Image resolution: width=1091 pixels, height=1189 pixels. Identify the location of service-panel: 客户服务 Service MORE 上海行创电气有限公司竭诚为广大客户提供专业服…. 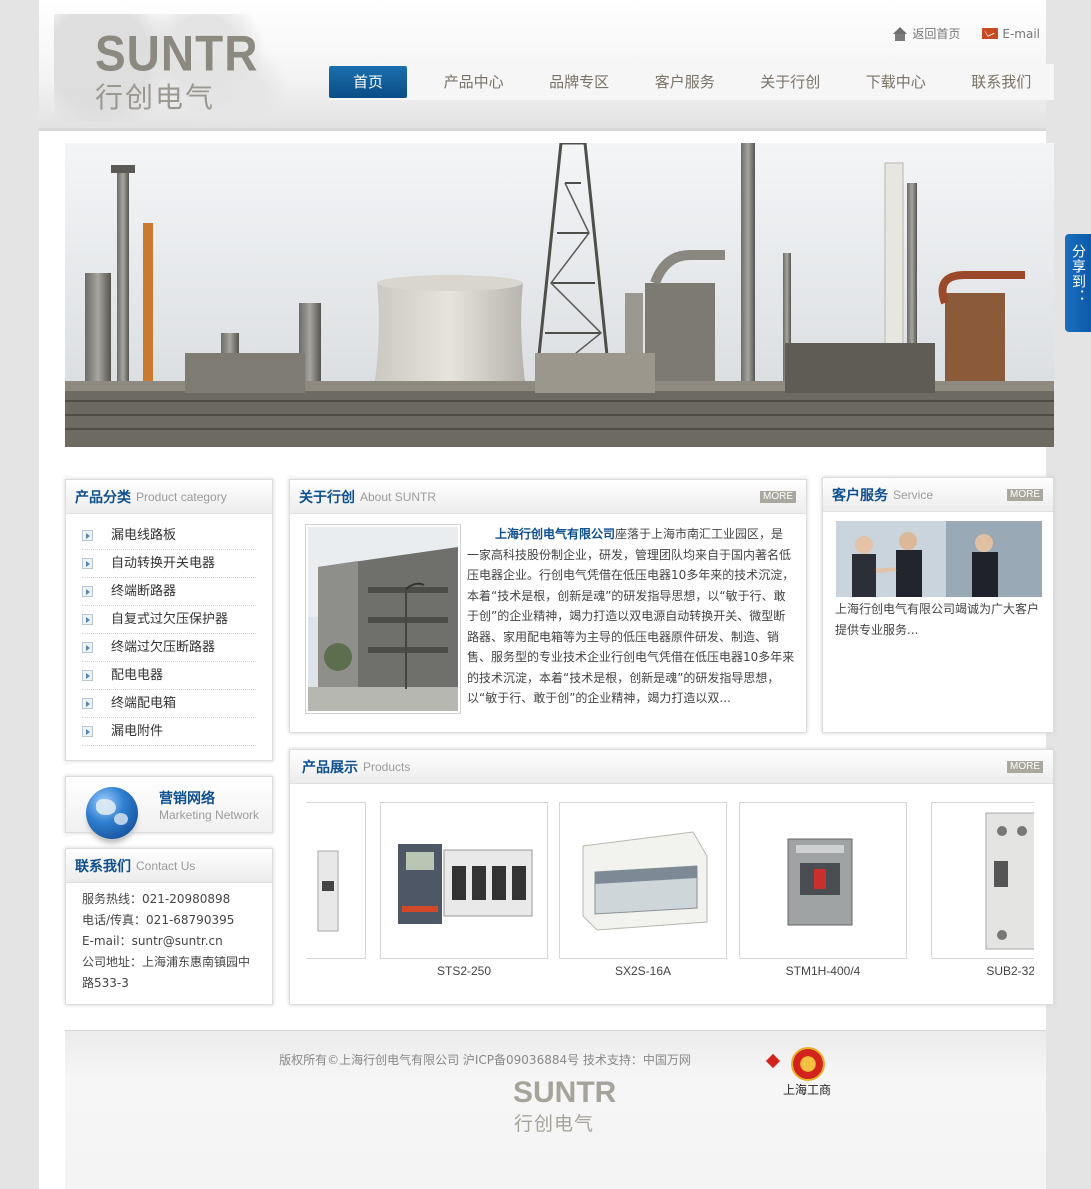
(938, 605).